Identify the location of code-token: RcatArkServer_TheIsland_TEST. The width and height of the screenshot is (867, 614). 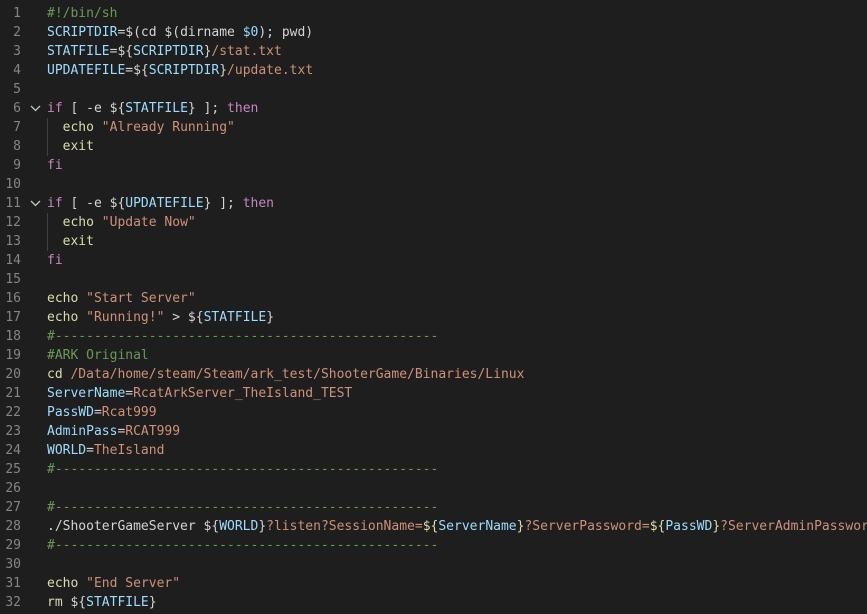
(243, 393).